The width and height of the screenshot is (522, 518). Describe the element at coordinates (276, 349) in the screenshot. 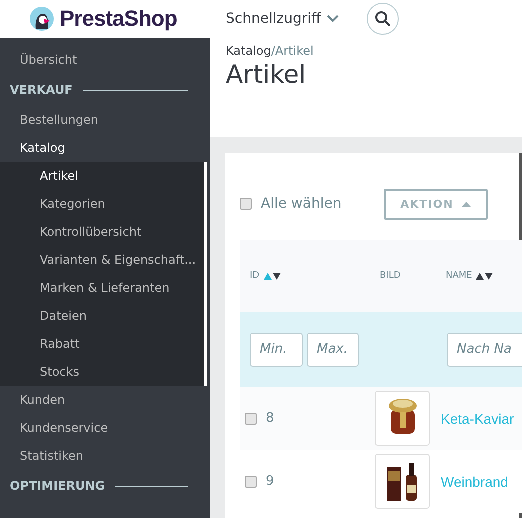

I see `filter-field: Min.` at that location.